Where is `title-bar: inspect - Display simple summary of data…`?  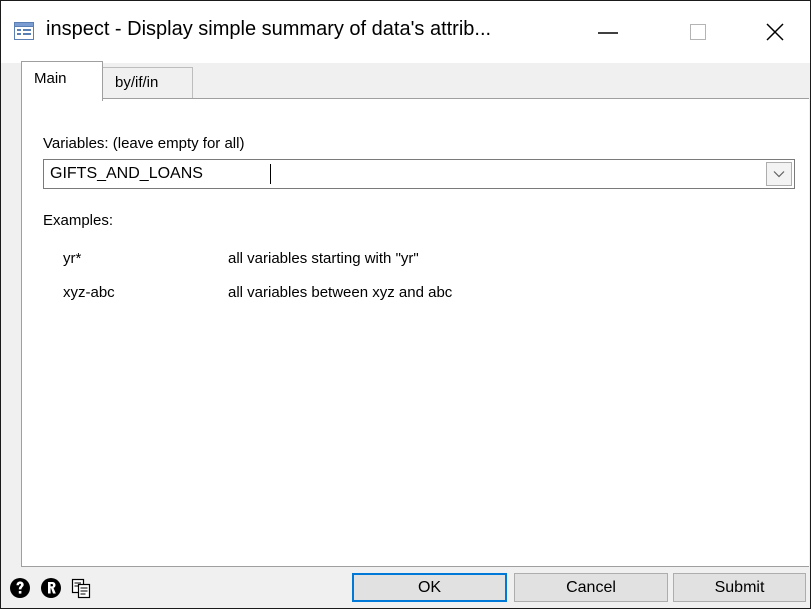 title-bar: inspect - Display simple summary of data… is located at coordinates (405, 32).